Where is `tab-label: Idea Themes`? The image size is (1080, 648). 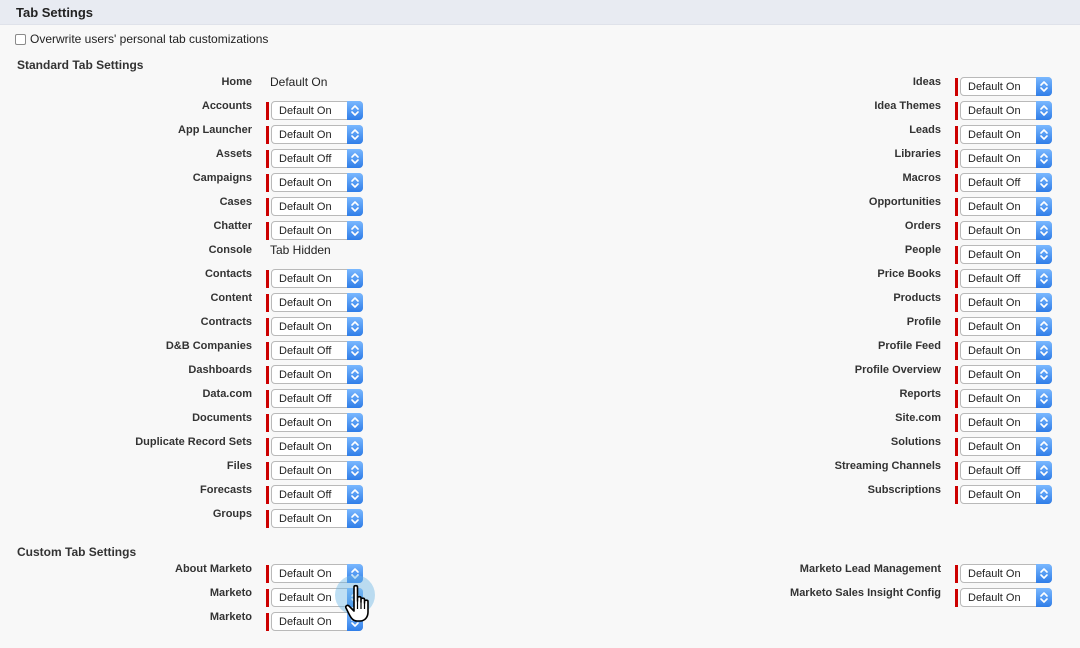 tab-label: Idea Themes is located at coordinates (907, 106).